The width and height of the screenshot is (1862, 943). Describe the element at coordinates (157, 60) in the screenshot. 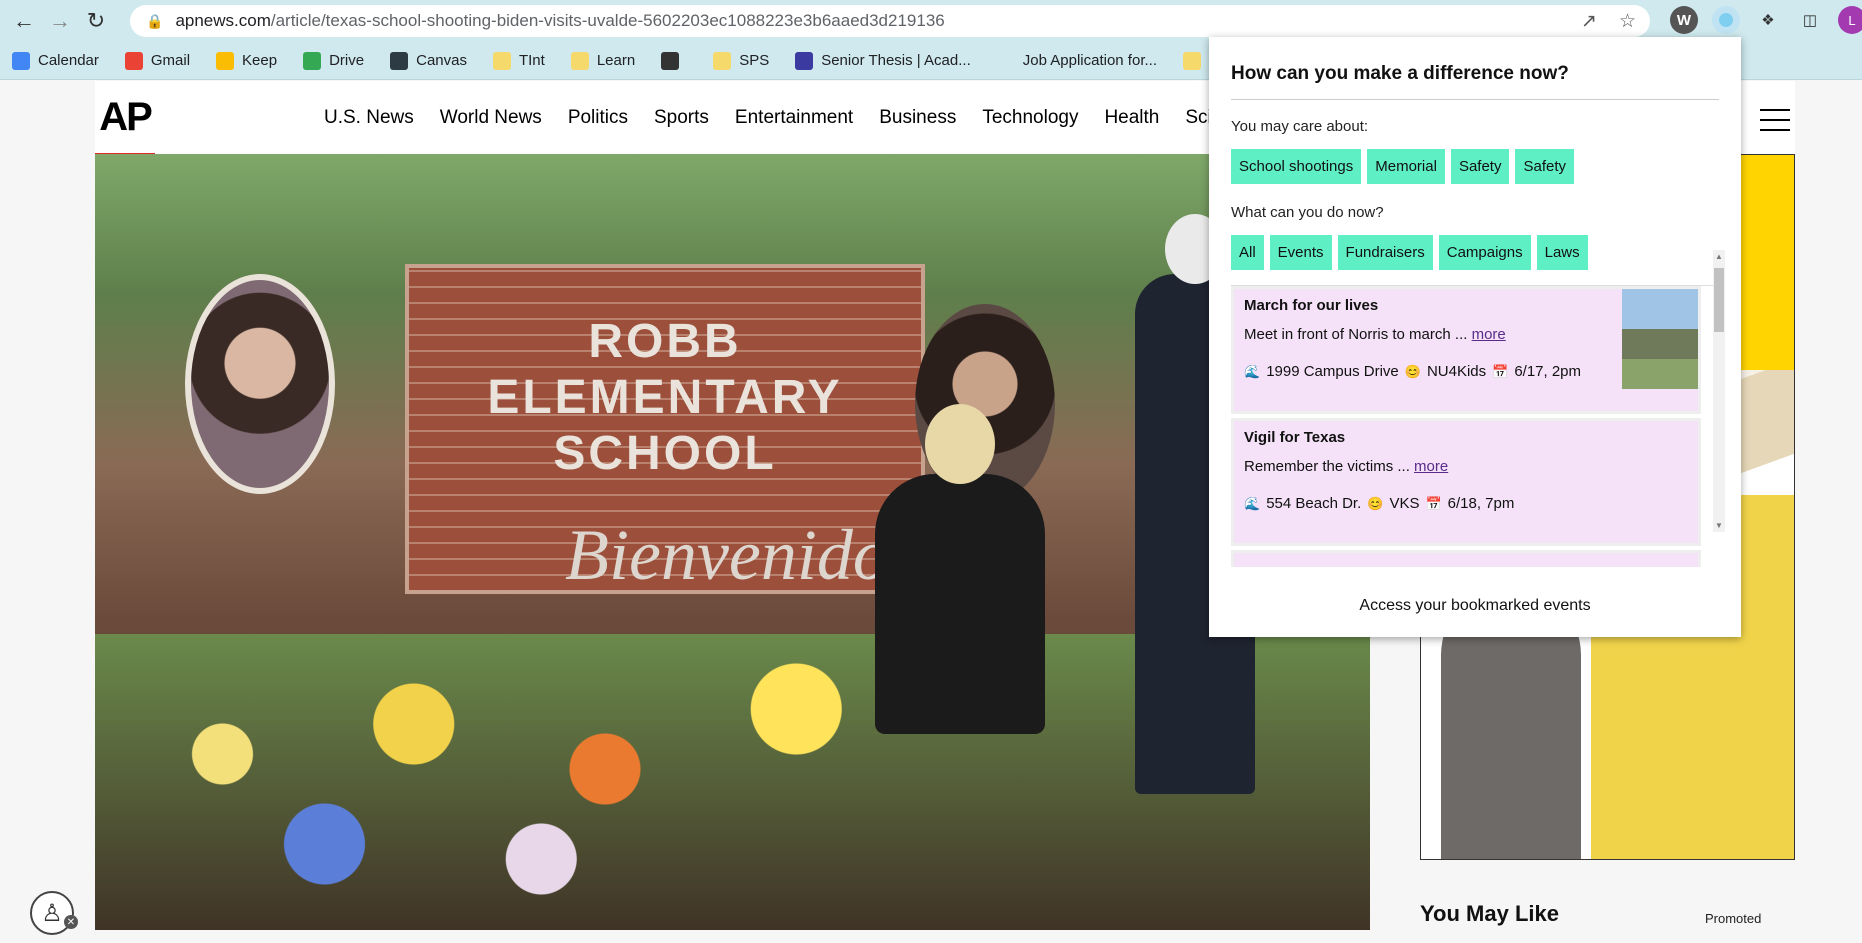

I see `bookmark-item: Gmail` at that location.